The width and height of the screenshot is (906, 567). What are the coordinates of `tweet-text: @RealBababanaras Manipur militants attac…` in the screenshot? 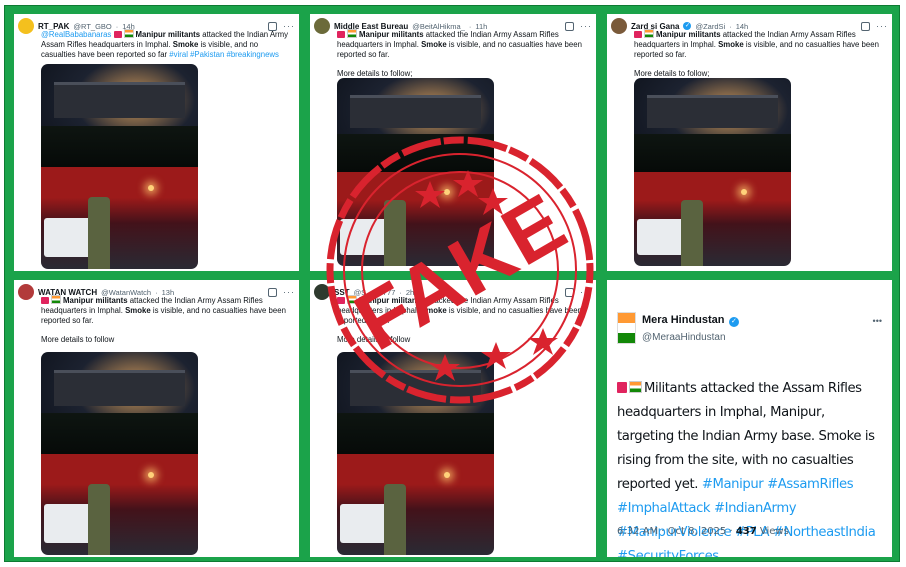 It's located at (167, 44).